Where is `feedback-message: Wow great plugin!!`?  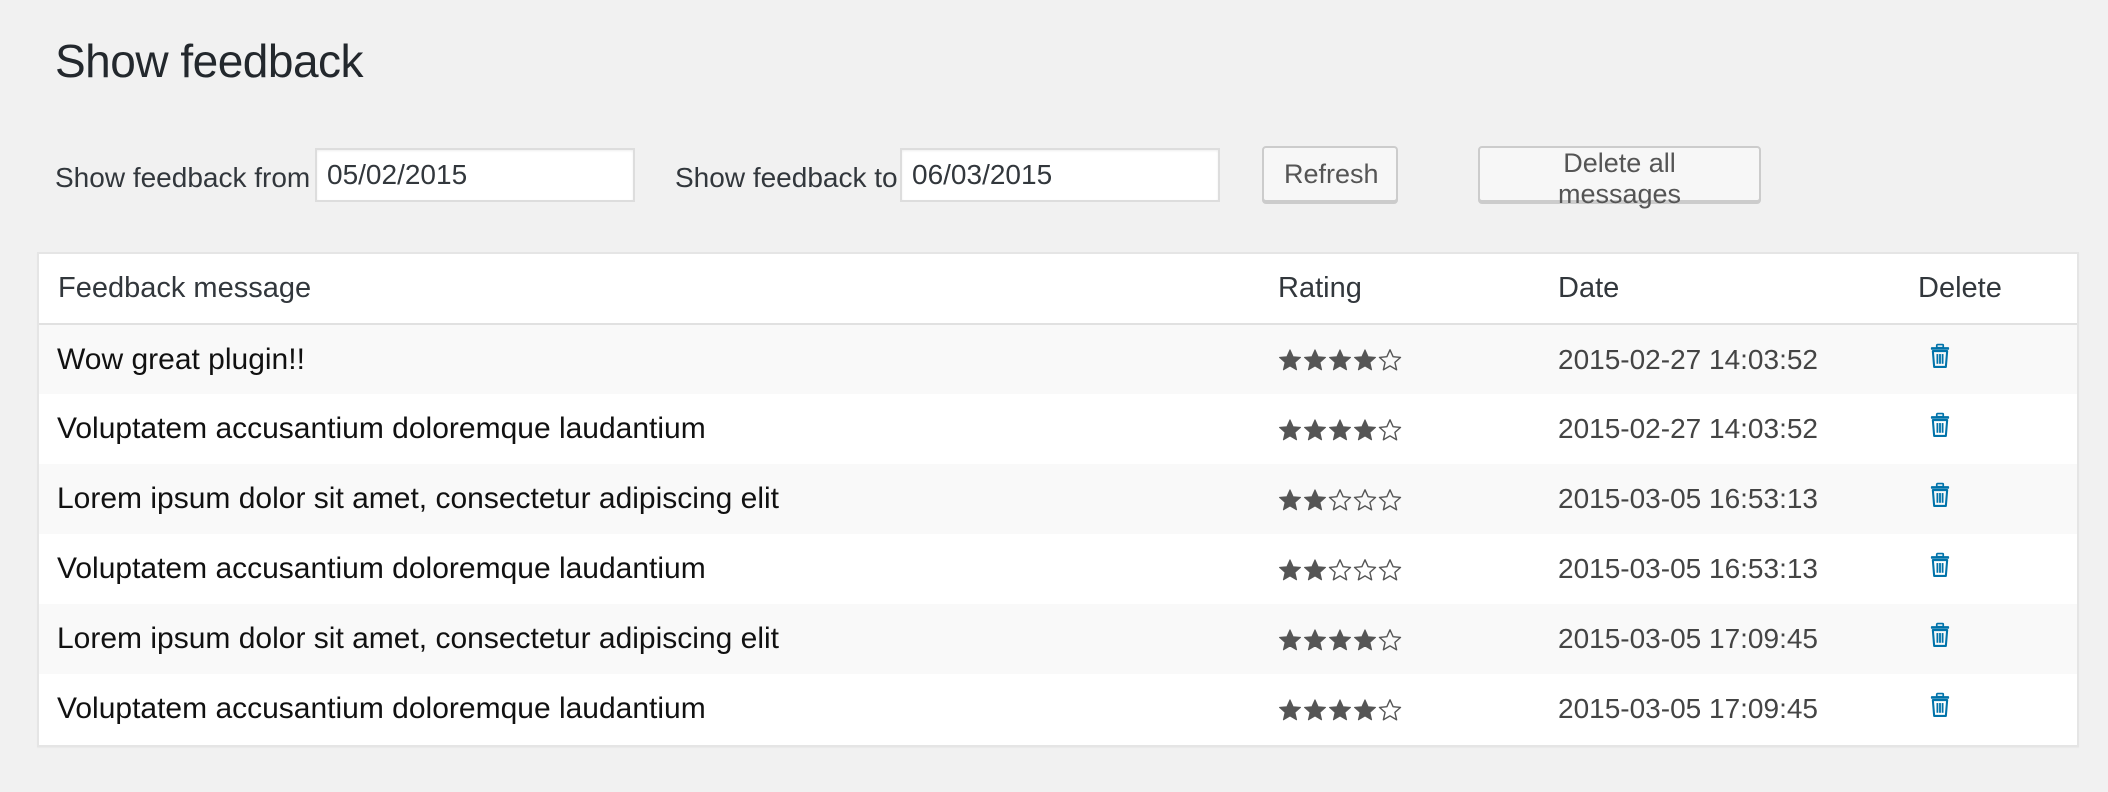
feedback-message: Wow great plugin!! is located at coordinates (658, 359).